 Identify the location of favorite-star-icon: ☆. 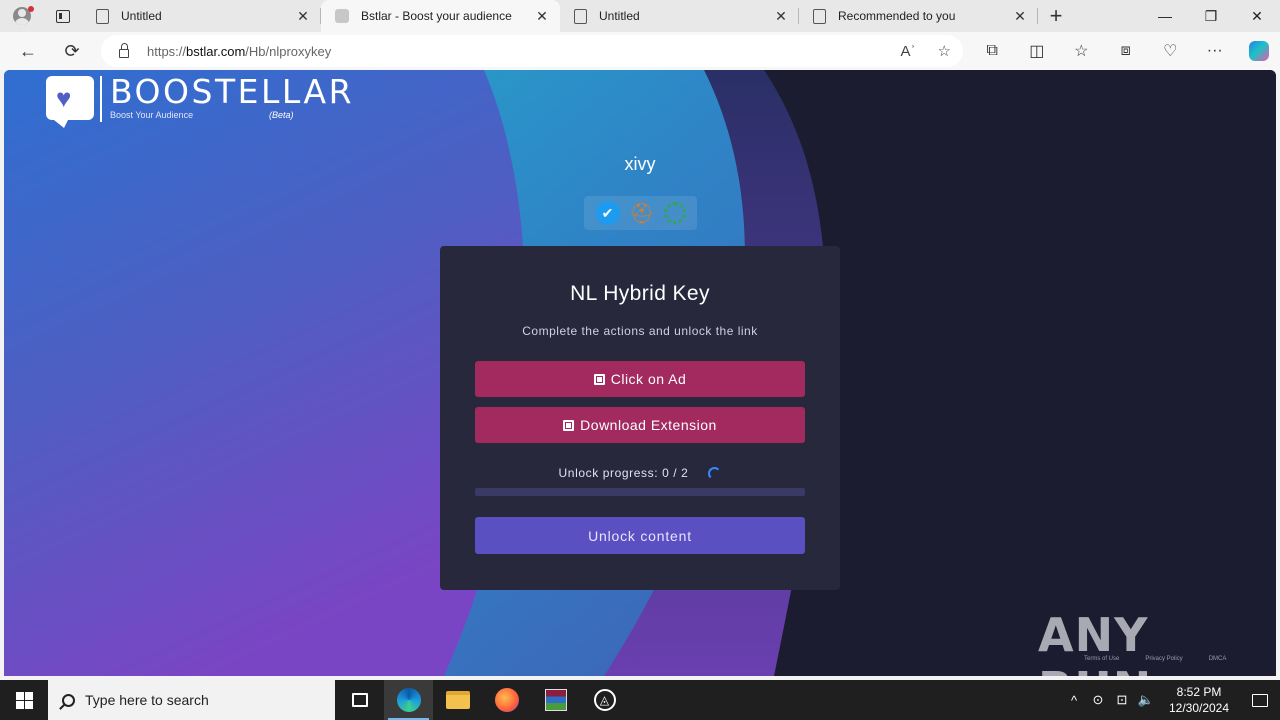
(944, 51).